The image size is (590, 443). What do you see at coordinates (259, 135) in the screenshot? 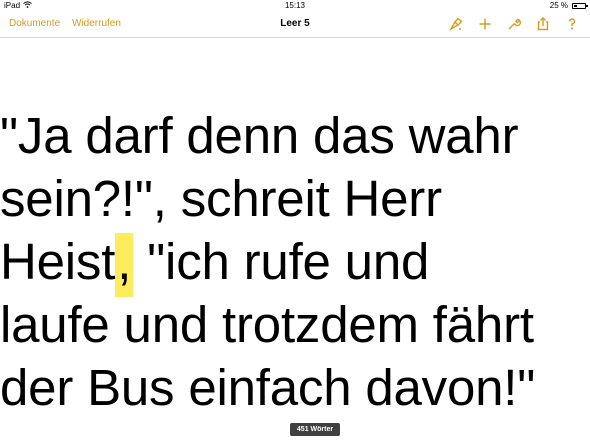
I see `document-line-1: "Ja darf denn das wahr` at bounding box center [259, 135].